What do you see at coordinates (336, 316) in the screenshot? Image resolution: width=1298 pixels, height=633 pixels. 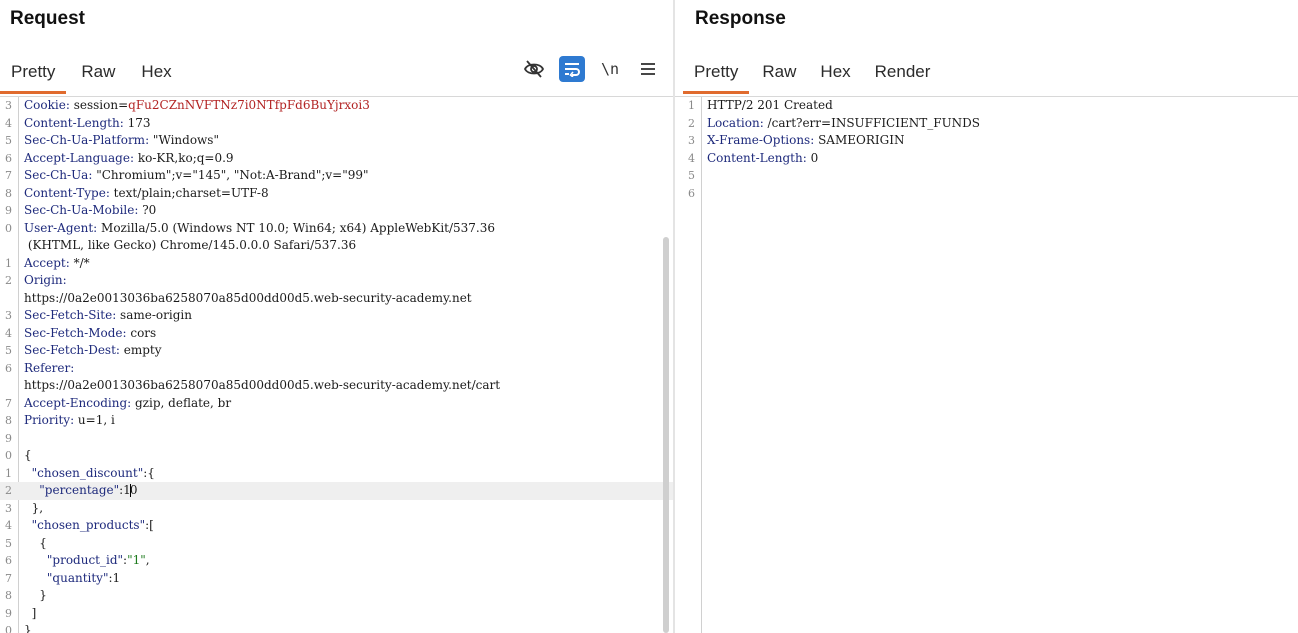 I see `code-line: 3 Sec-Fetch-Site: same-origin` at bounding box center [336, 316].